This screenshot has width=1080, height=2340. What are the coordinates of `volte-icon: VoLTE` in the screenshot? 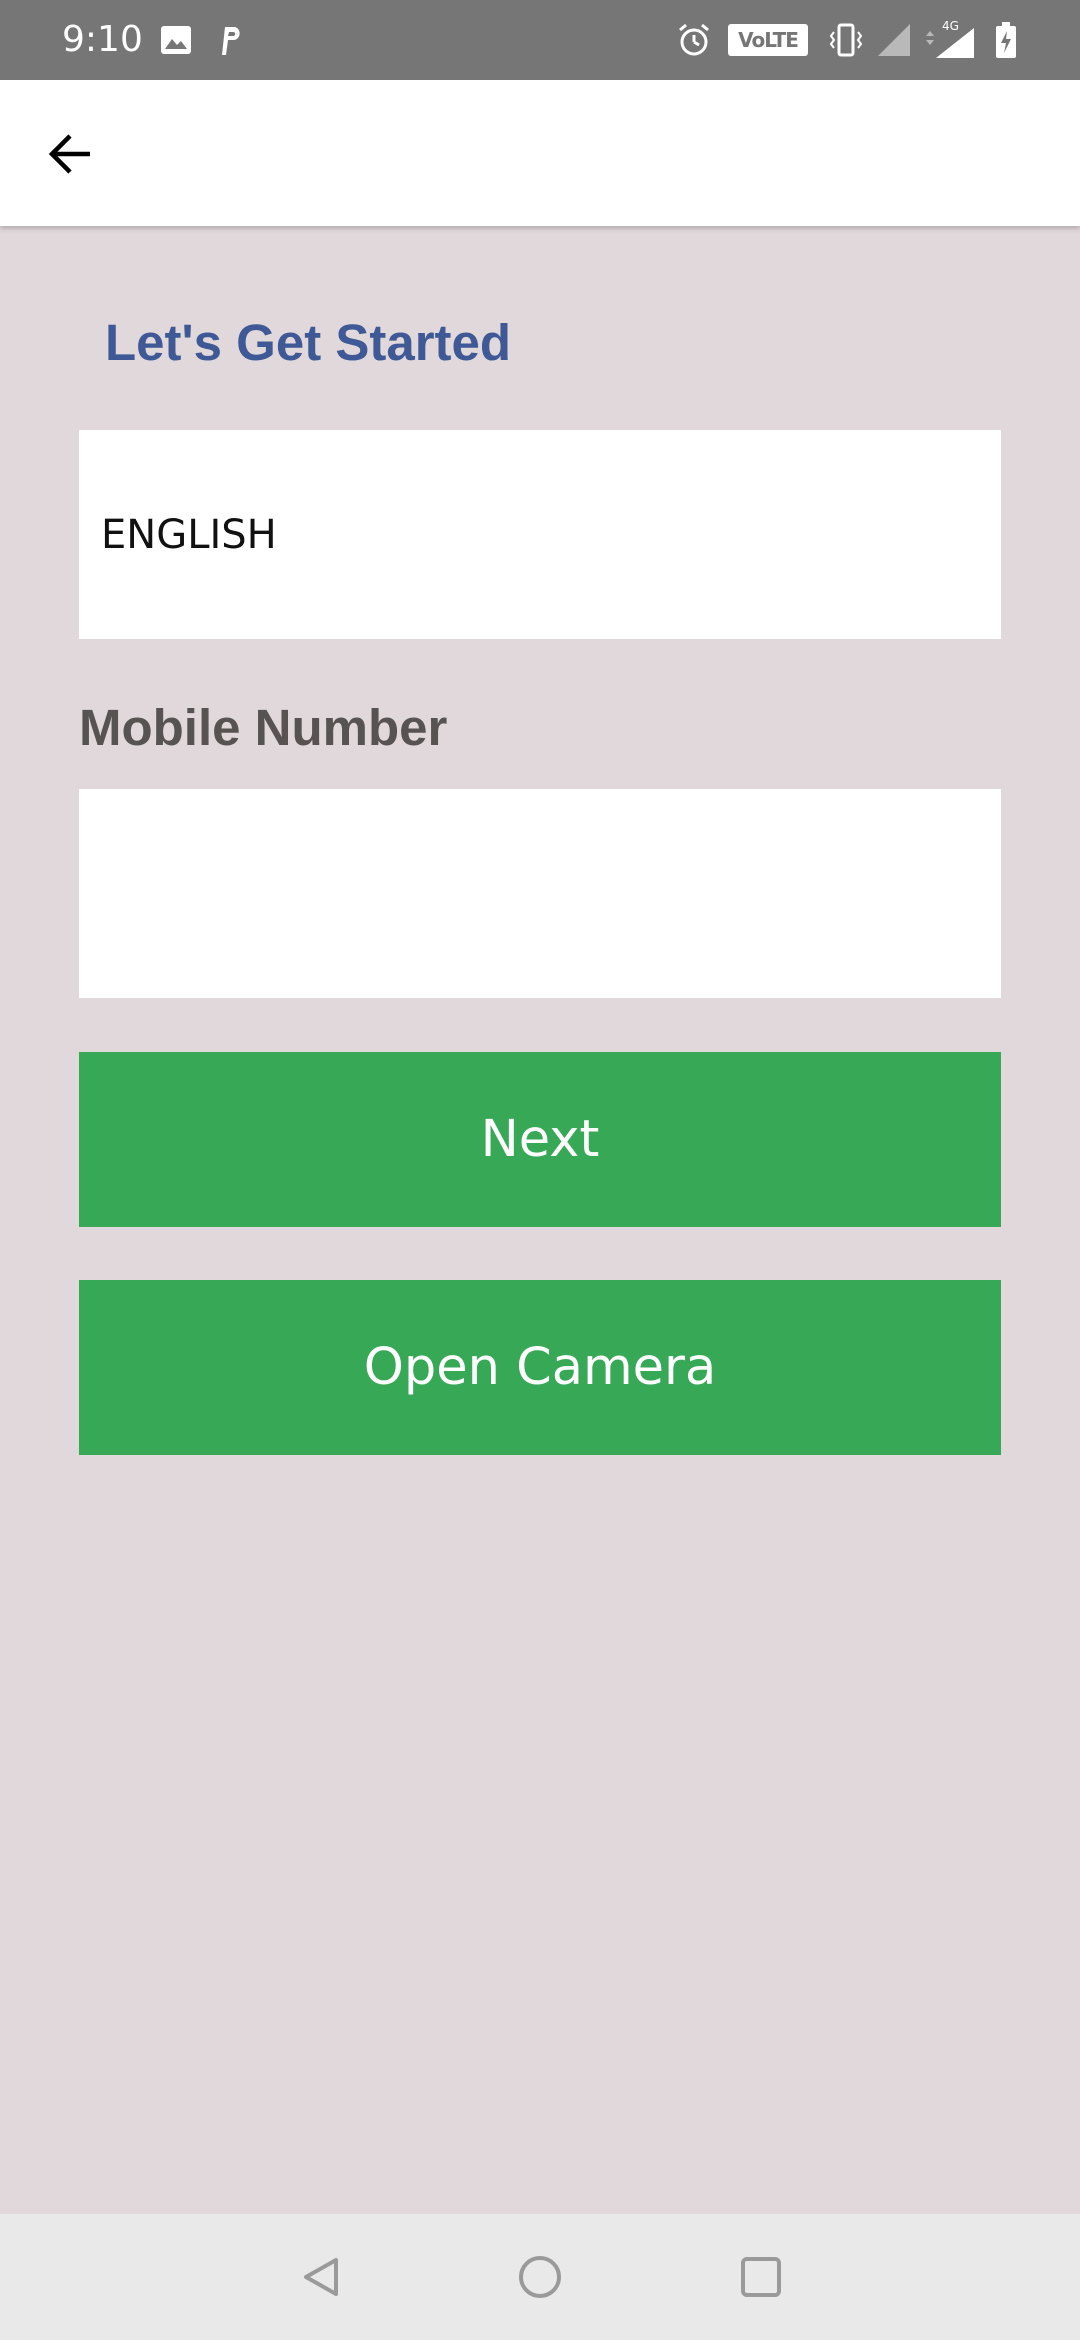 It's located at (768, 40).